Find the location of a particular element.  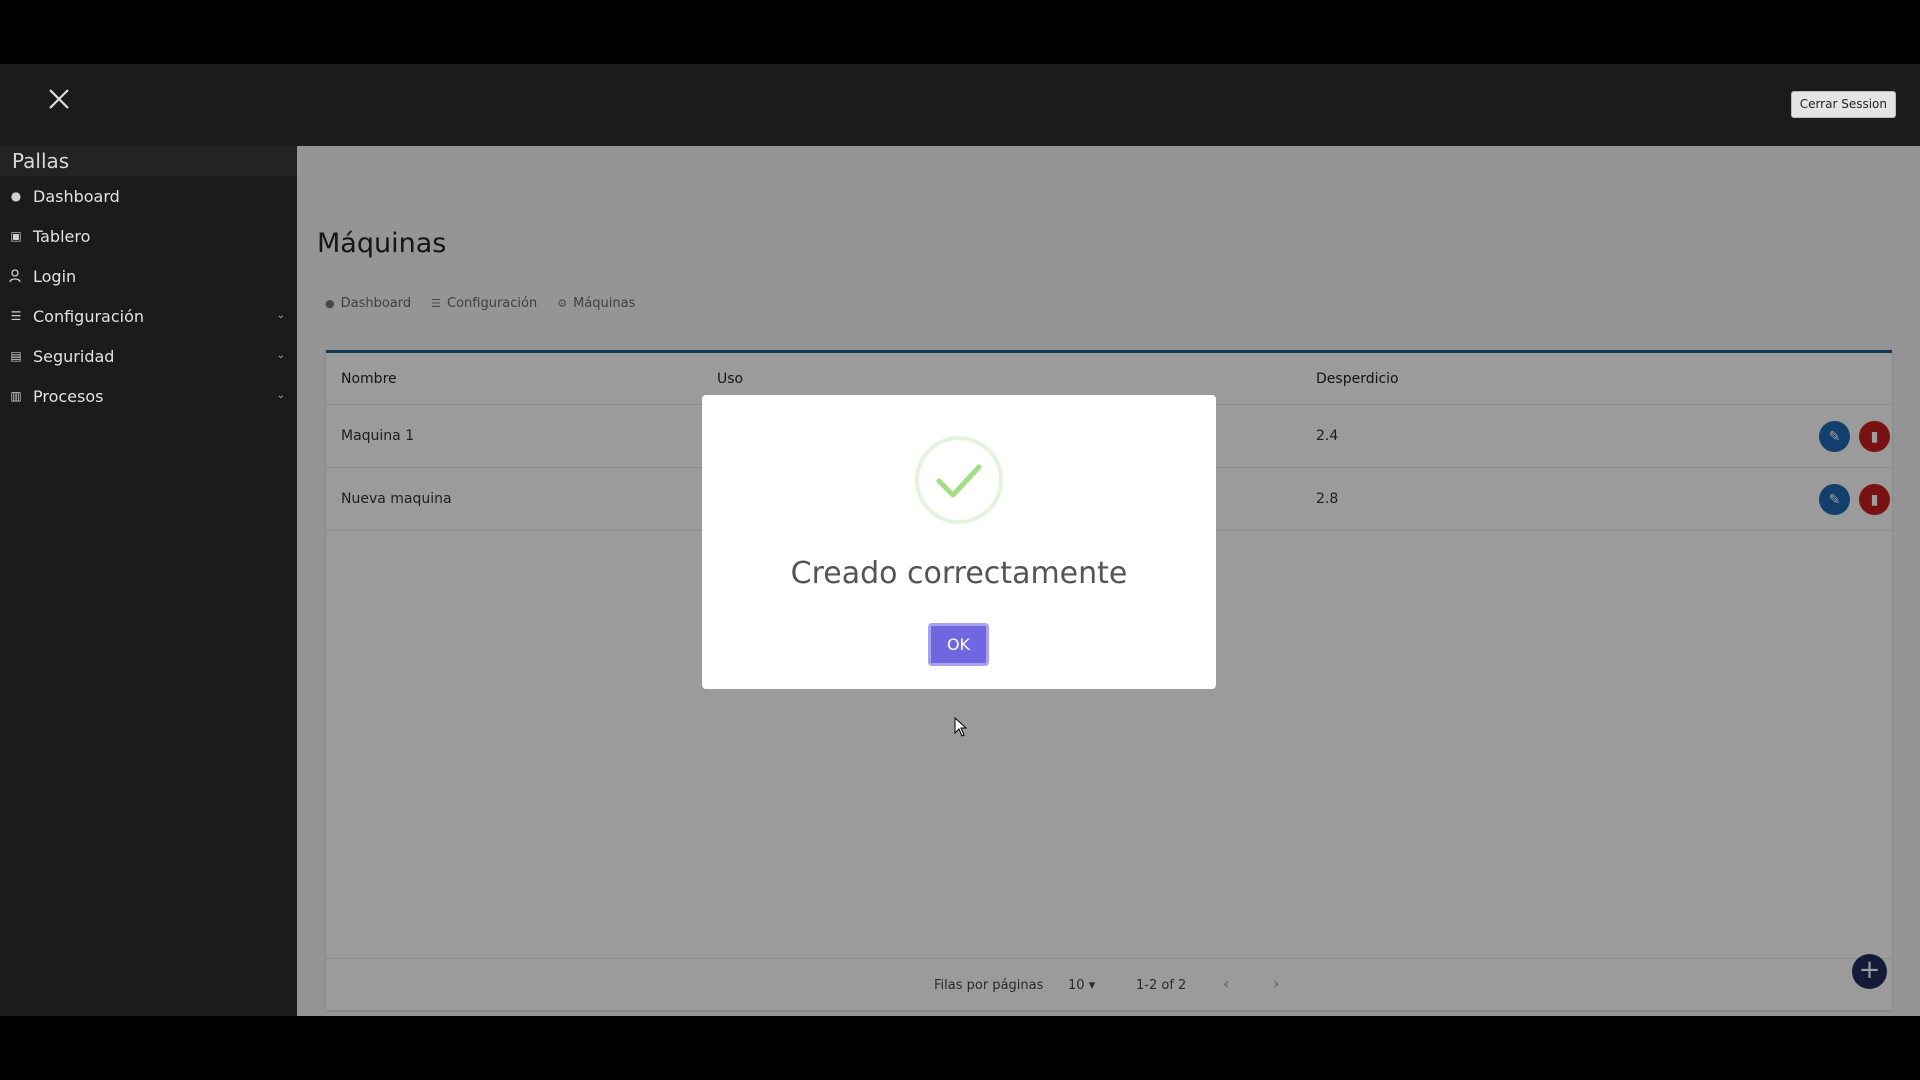

board-icon: ▣ is located at coordinates (16, 236).